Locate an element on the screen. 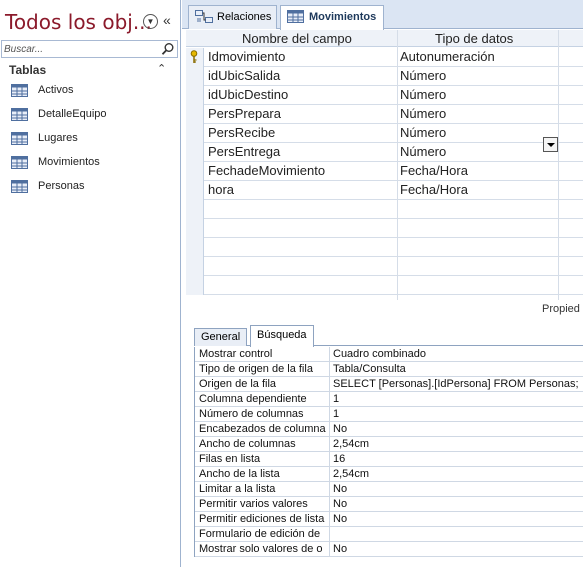 This screenshot has width=583, height=567. tab-relaciones: Relaciones is located at coordinates (232, 17).